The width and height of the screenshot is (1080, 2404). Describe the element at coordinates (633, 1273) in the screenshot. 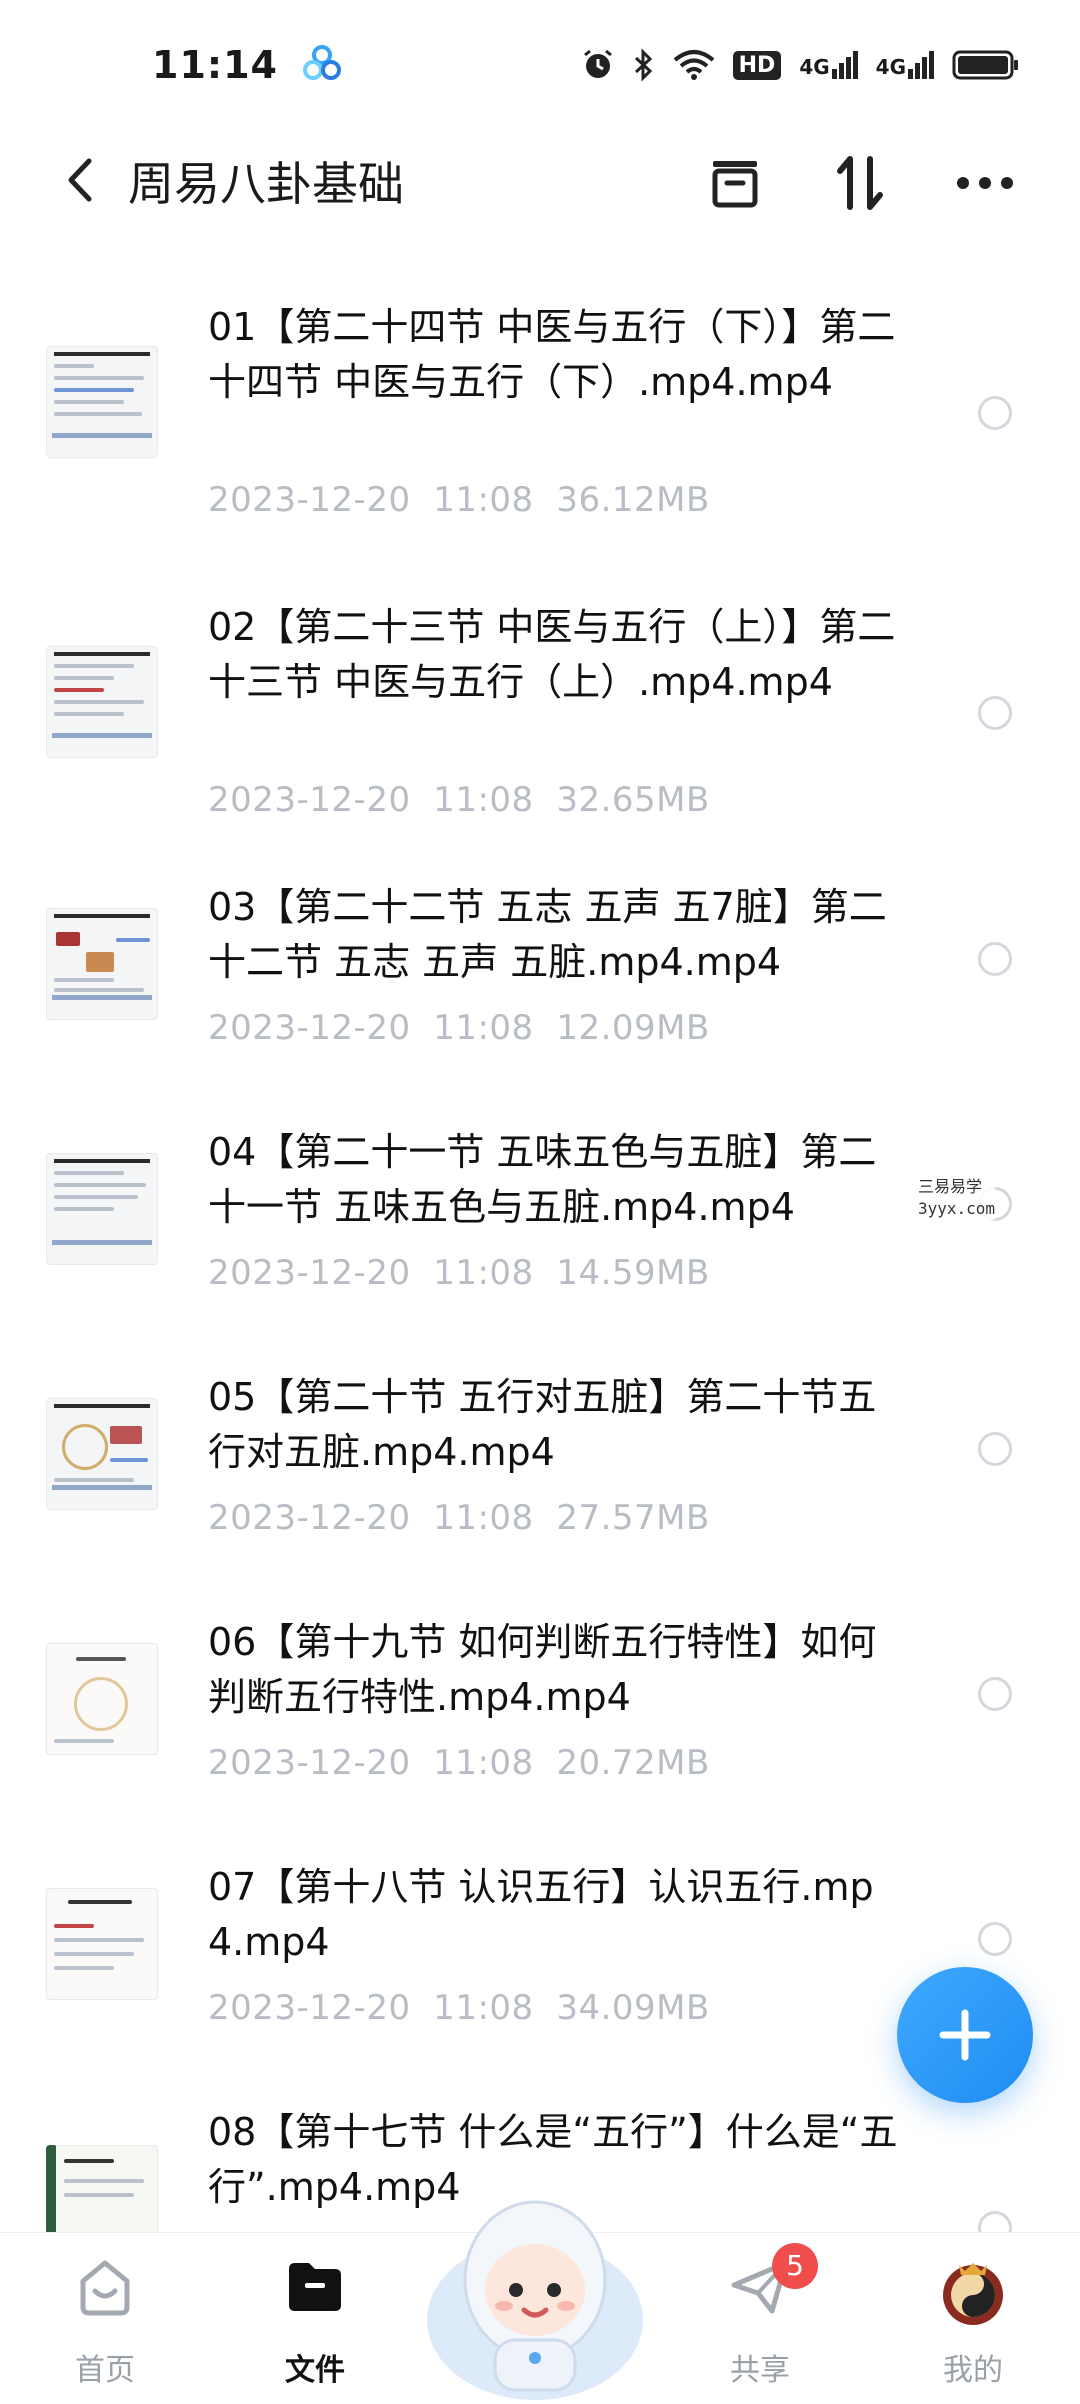

I see `file-size: 14.59MB` at that location.